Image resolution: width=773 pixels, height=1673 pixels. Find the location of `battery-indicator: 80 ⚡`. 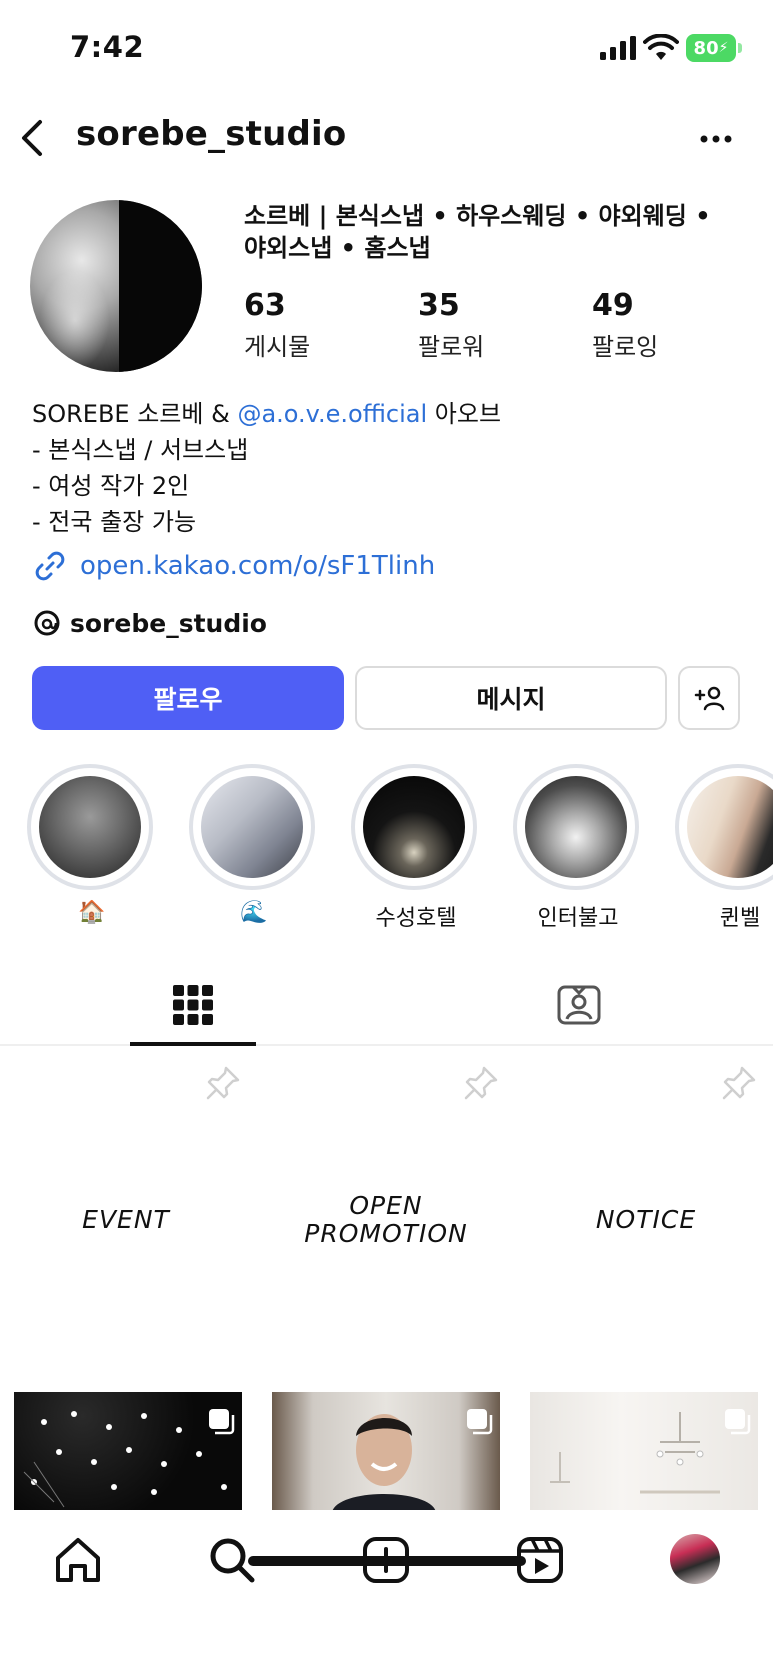

battery-indicator: 80 ⚡ is located at coordinates (711, 48).